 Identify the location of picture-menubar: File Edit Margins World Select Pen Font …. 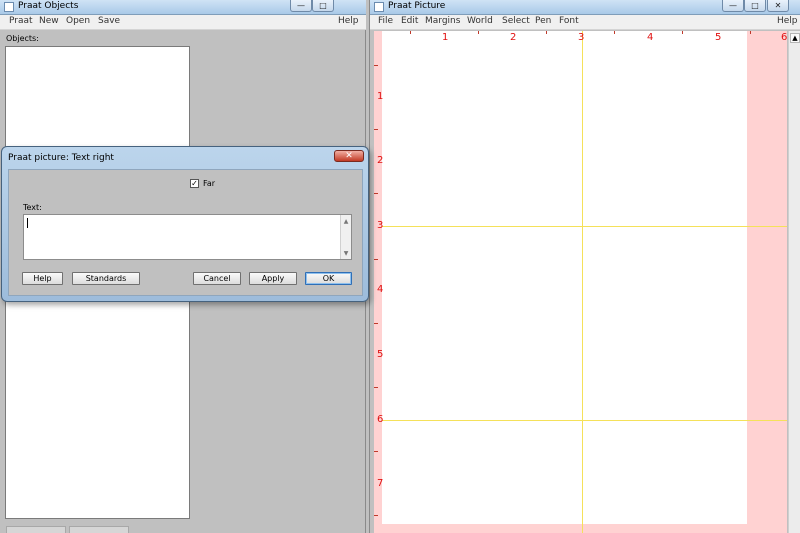
(585, 22).